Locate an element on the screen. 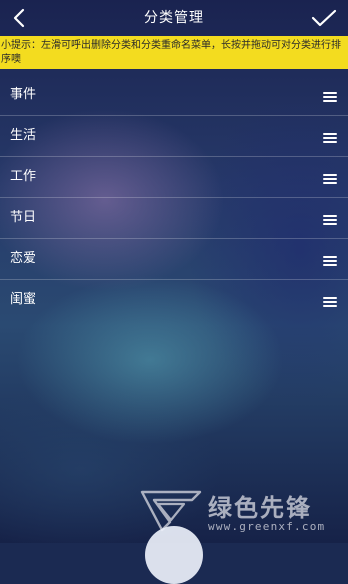  top-bar: 分类管理 is located at coordinates (174, 18).